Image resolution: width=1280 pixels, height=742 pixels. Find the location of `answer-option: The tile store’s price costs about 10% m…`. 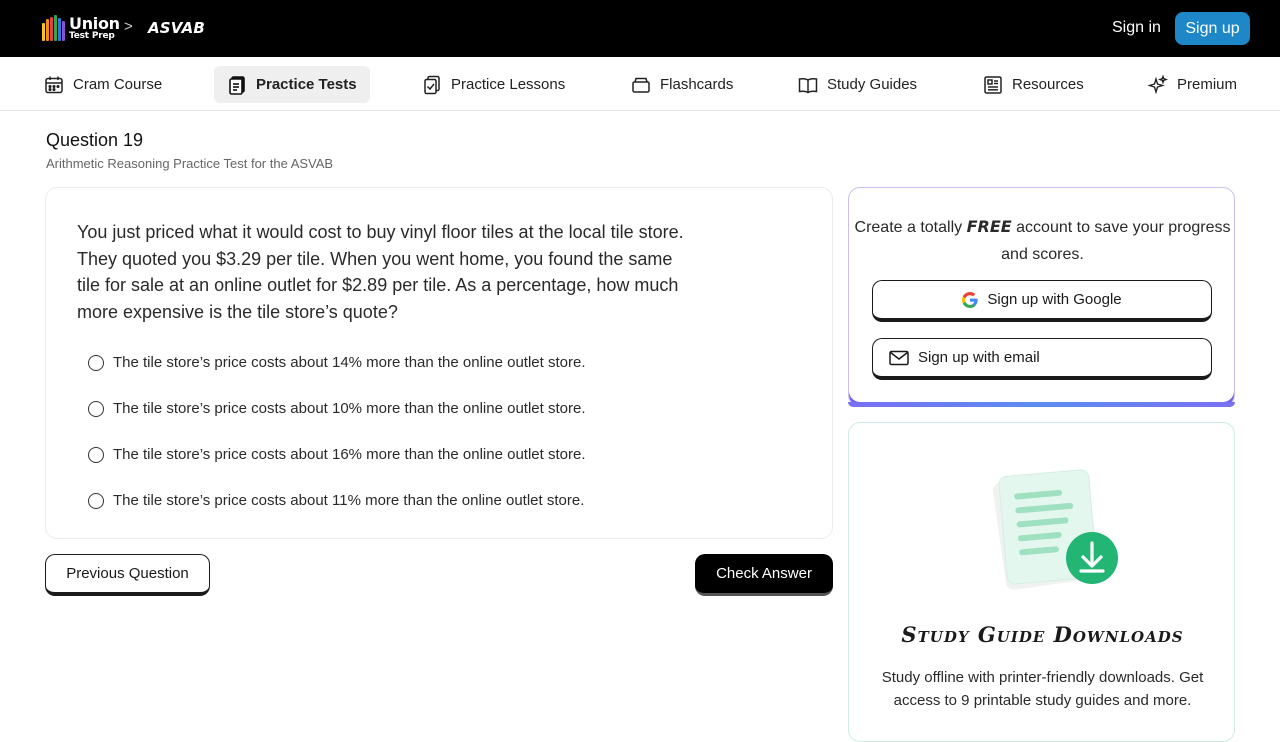

answer-option: The tile store’s price costs about 10% m… is located at coordinates (337, 408).